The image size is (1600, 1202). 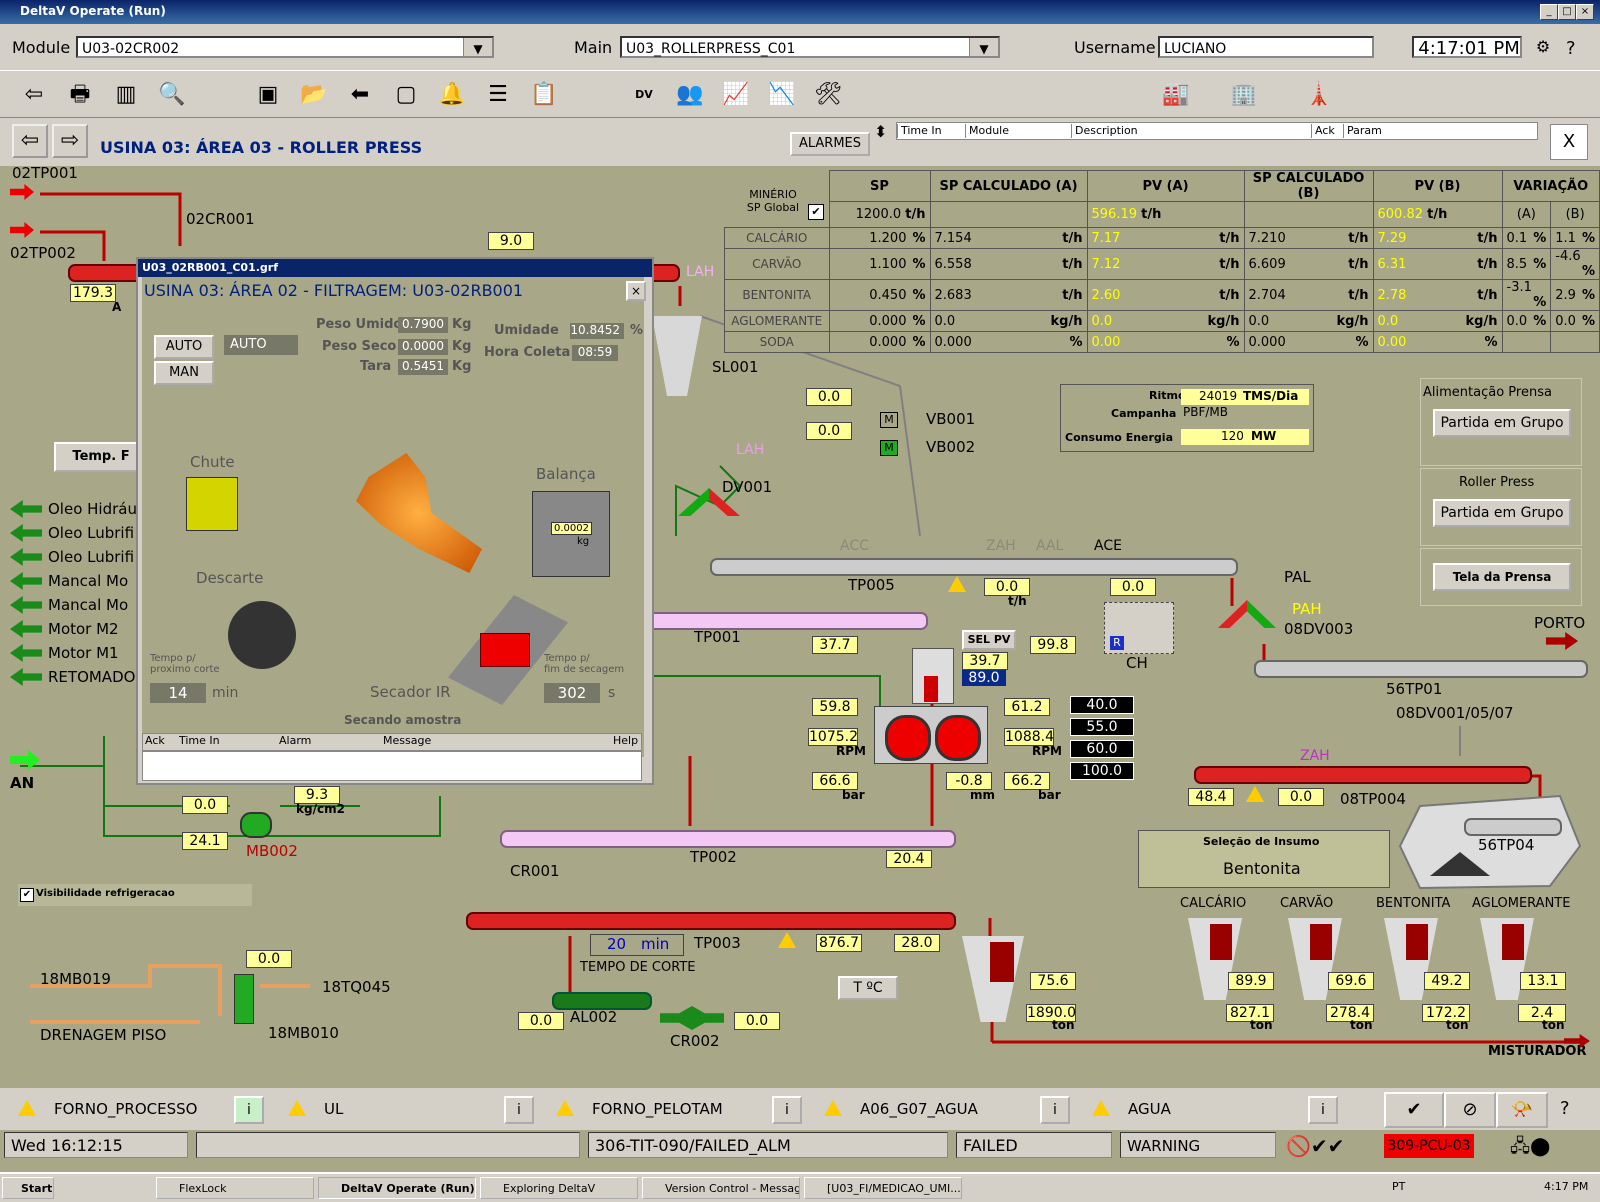 I want to click on conveyor-56tp04, so click(x=1513, y=827).